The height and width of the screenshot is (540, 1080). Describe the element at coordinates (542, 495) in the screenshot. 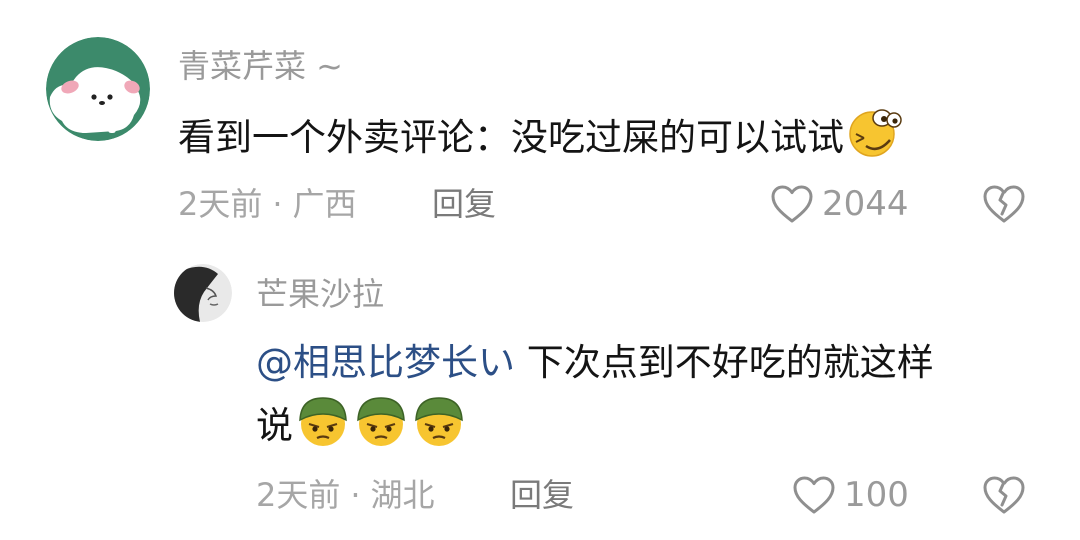

I see `reply-reply-button: 回复` at that location.